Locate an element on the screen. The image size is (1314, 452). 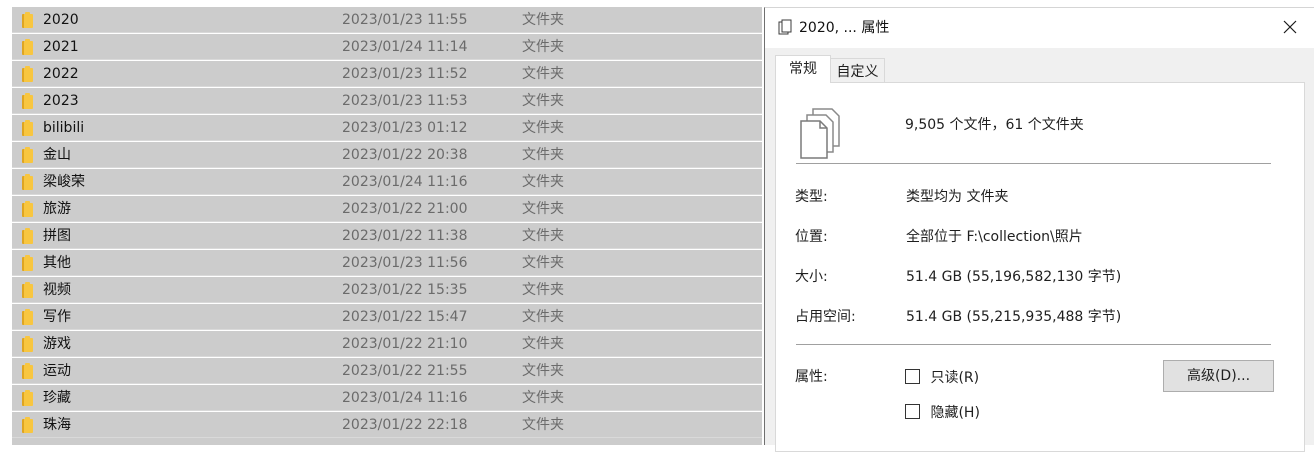
file-row: 其他 2023/01/23 11:56 文件夹 is located at coordinates (387, 263).